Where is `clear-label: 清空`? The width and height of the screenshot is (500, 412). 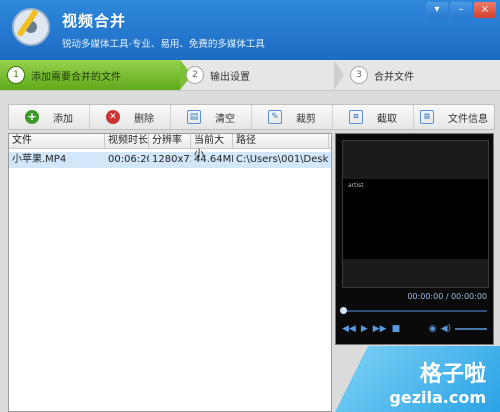 clear-label: 清空 is located at coordinates (225, 119).